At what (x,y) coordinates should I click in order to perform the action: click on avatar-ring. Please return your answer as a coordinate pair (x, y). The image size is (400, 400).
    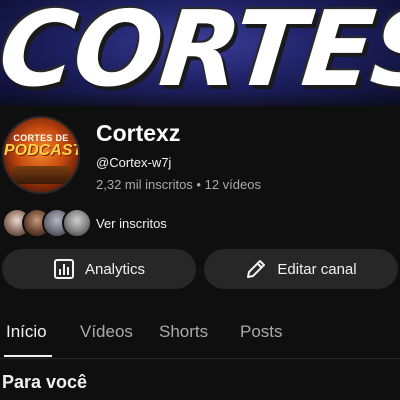
    Looking at the image, I should click on (41, 155).